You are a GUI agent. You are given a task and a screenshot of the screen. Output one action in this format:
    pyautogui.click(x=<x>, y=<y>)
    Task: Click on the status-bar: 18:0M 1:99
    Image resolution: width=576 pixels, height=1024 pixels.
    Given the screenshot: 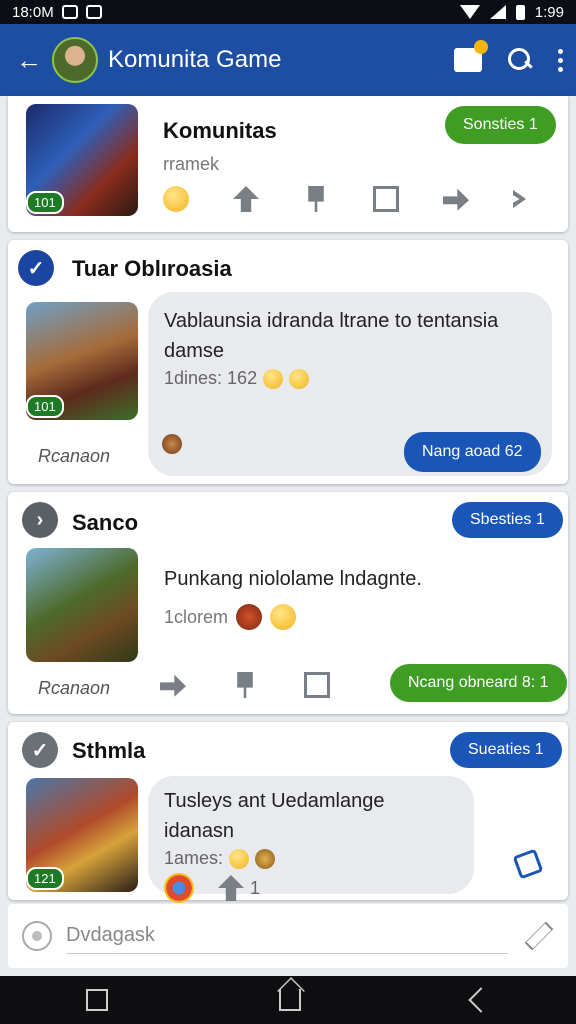 What is the action you would take?
    pyautogui.click(x=288, y=12)
    